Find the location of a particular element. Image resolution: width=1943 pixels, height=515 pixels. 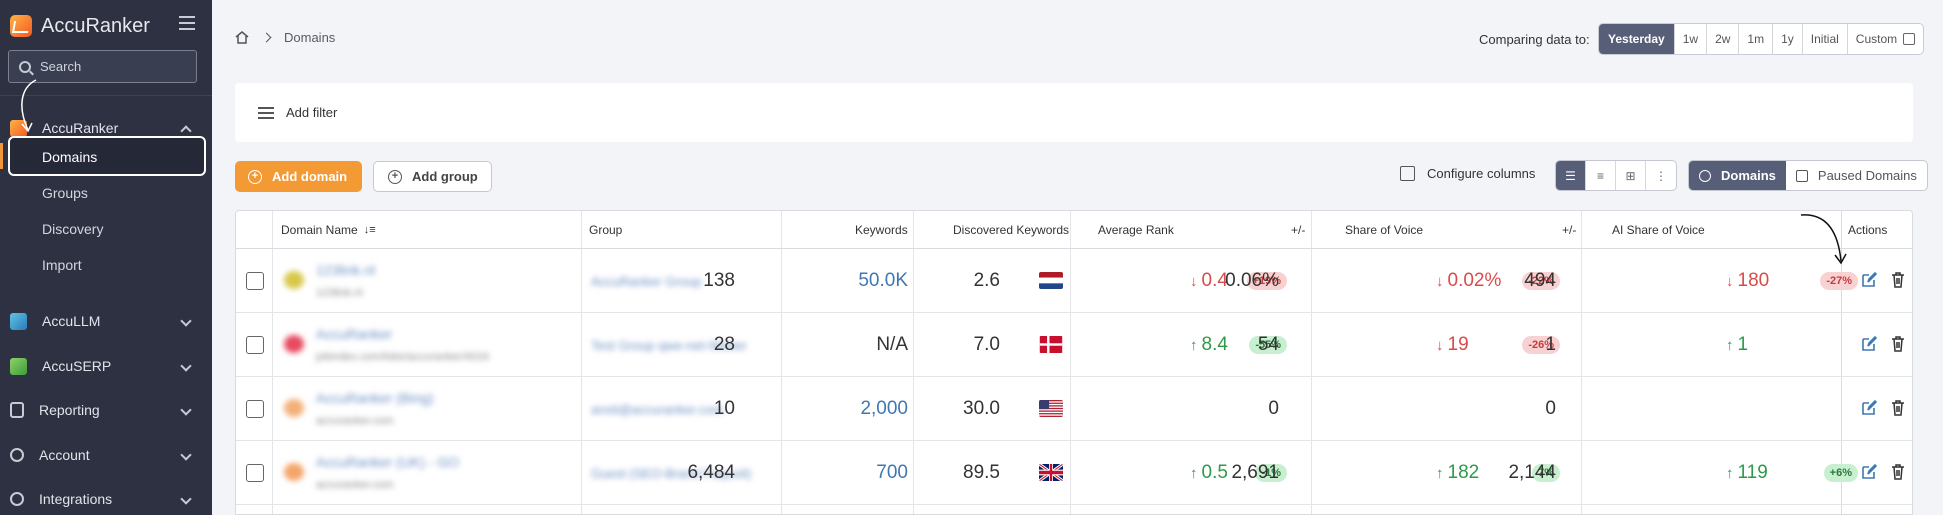

sov-change: ↑ 182 is located at coordinates (1457, 473).